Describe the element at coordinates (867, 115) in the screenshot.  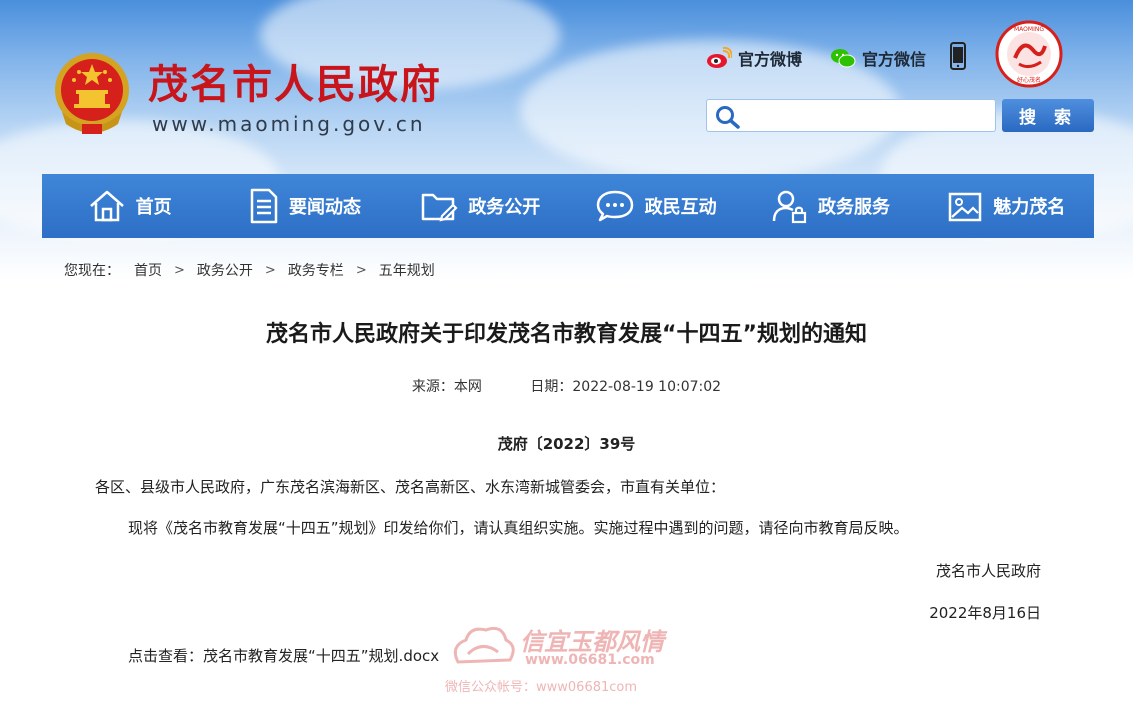
I see `search-input` at that location.